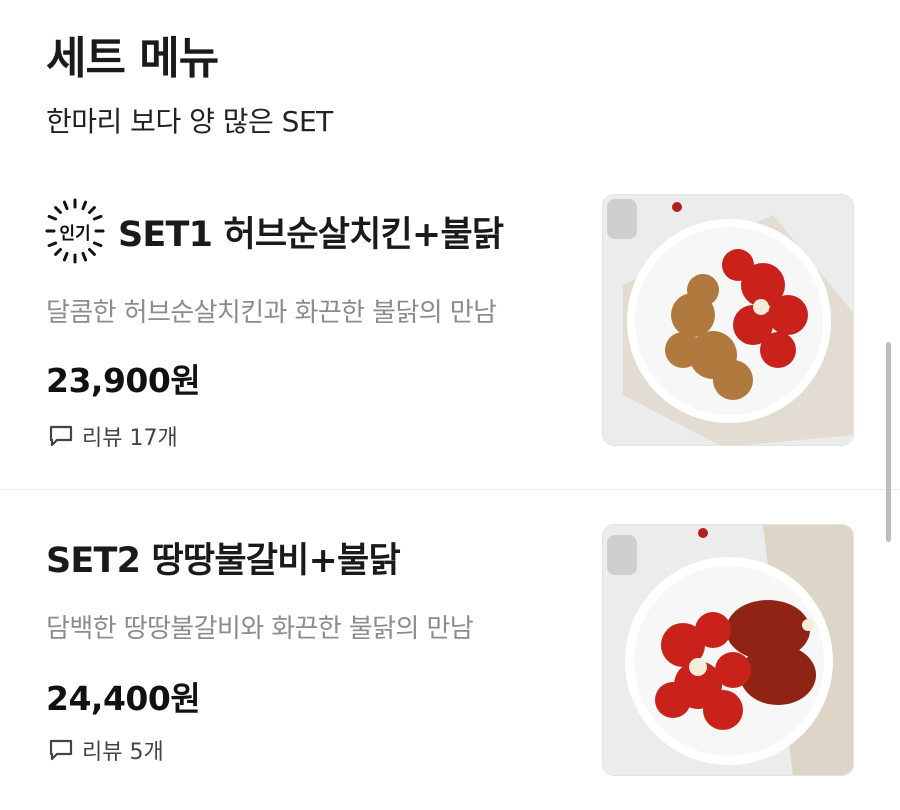 The height and width of the screenshot is (810, 900). I want to click on review-label: 리뷰 5개, so click(123, 752).